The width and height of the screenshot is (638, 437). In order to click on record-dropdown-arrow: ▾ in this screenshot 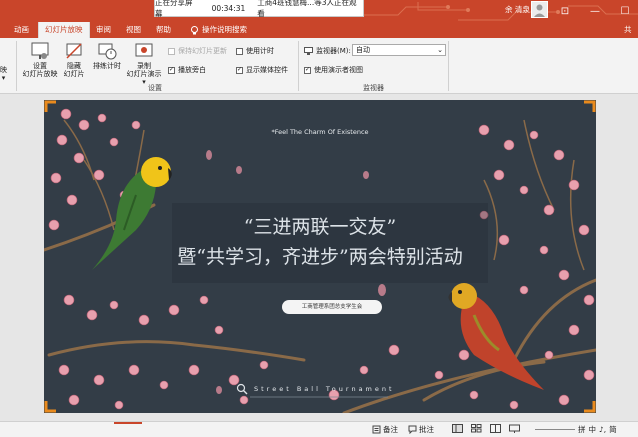, I will do `click(144, 82)`.